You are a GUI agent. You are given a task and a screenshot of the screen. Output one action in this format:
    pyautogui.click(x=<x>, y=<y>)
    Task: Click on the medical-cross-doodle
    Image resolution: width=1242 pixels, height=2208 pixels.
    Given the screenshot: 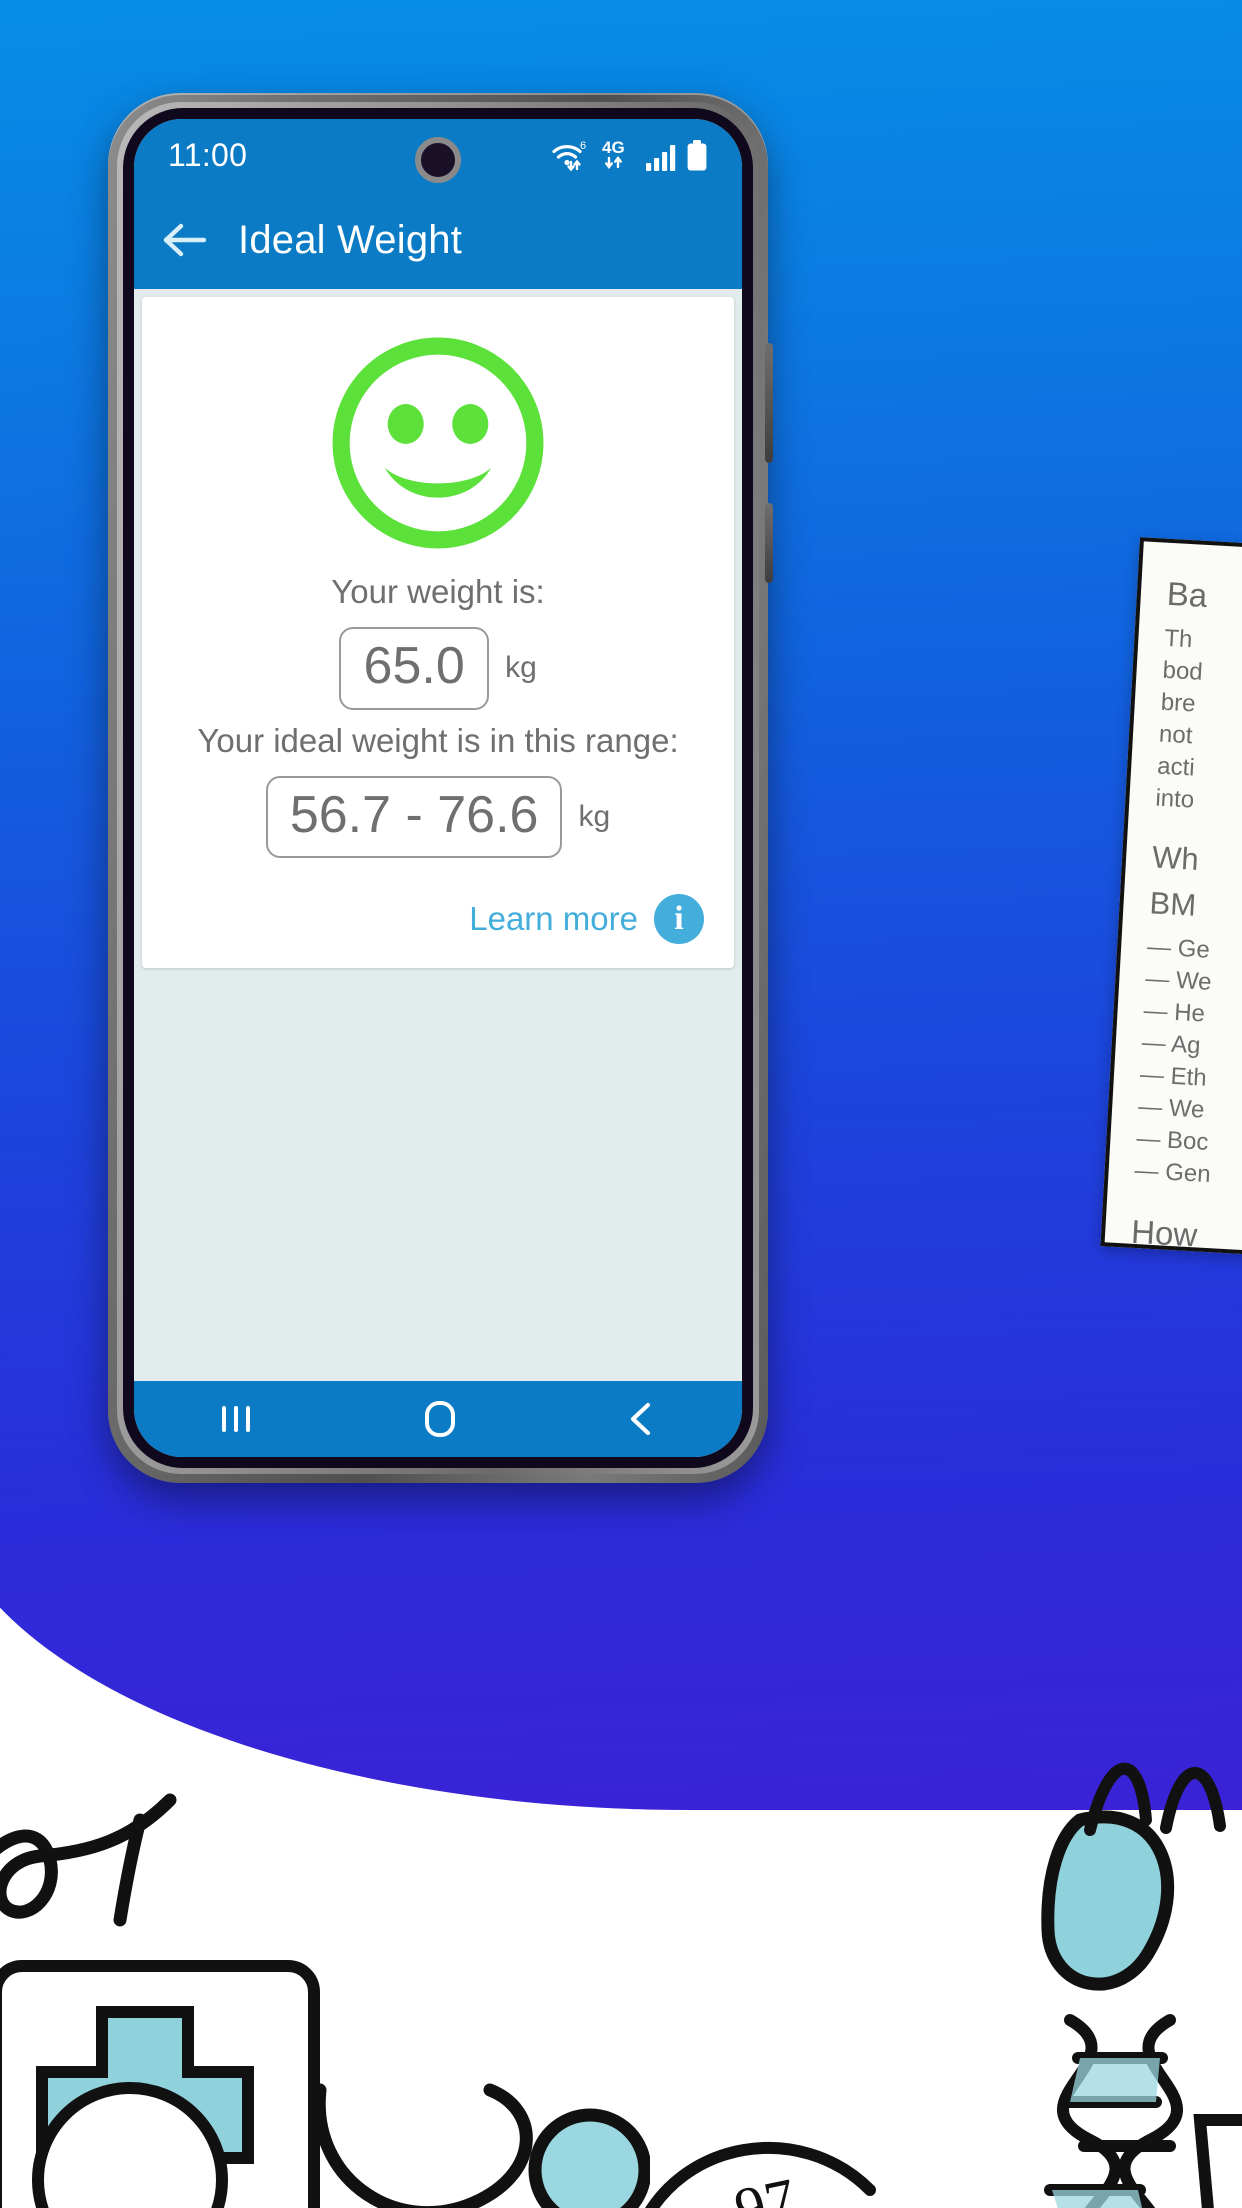 What is the action you would take?
    pyautogui.click(x=160, y=2084)
    